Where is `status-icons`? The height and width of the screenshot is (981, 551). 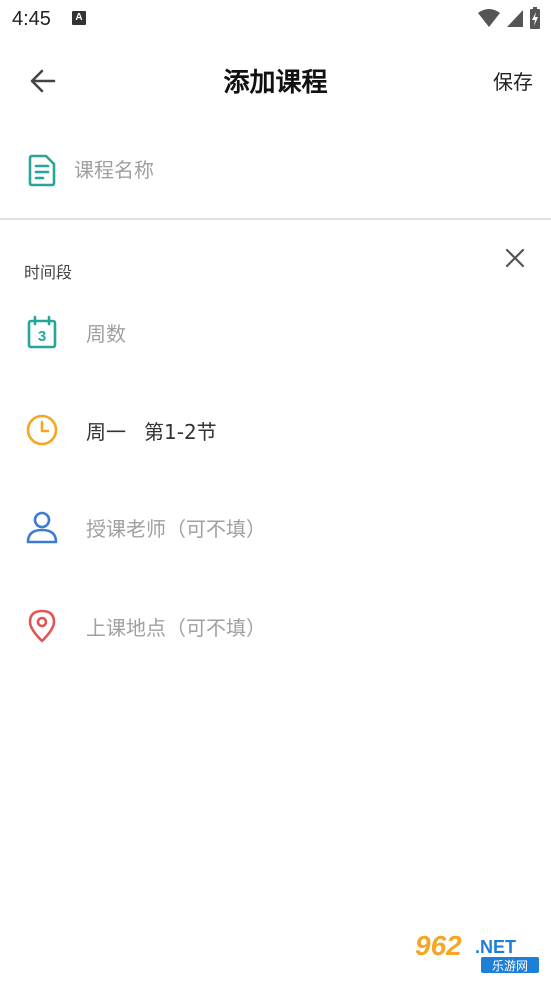 status-icons is located at coordinates (509, 18).